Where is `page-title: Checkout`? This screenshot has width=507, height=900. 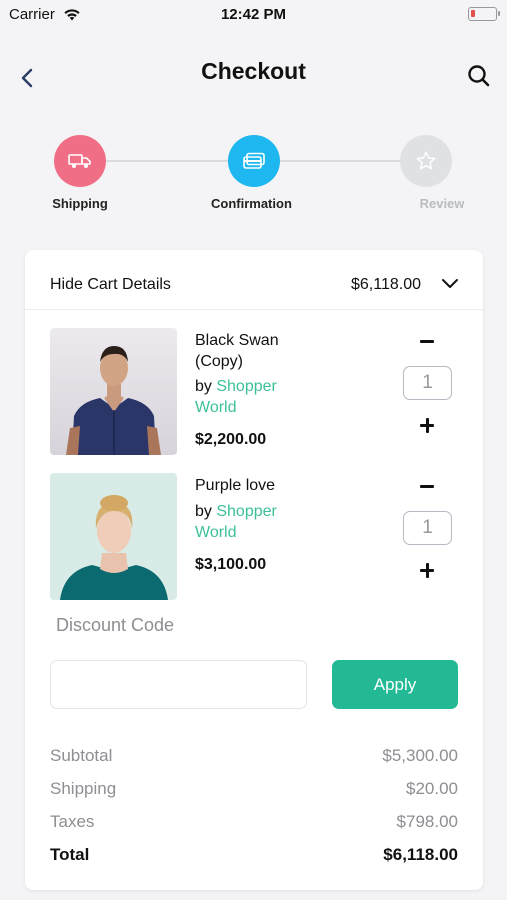 page-title: Checkout is located at coordinates (253, 71).